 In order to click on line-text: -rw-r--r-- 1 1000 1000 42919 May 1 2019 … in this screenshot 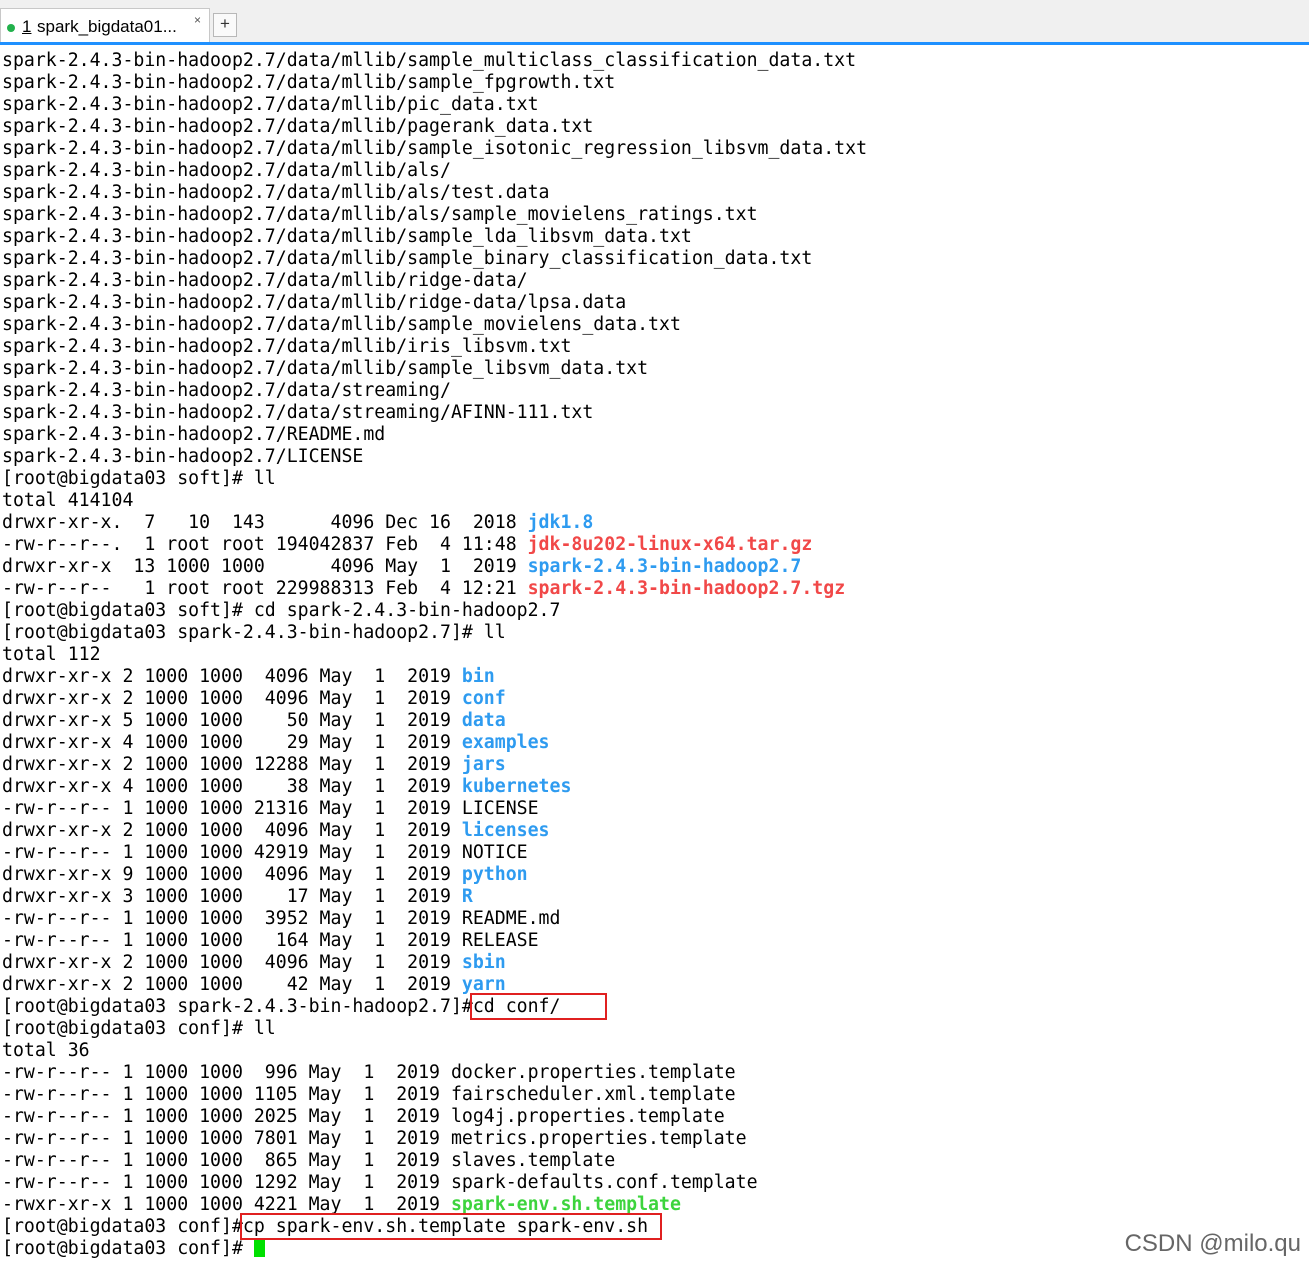, I will do `click(265, 852)`.